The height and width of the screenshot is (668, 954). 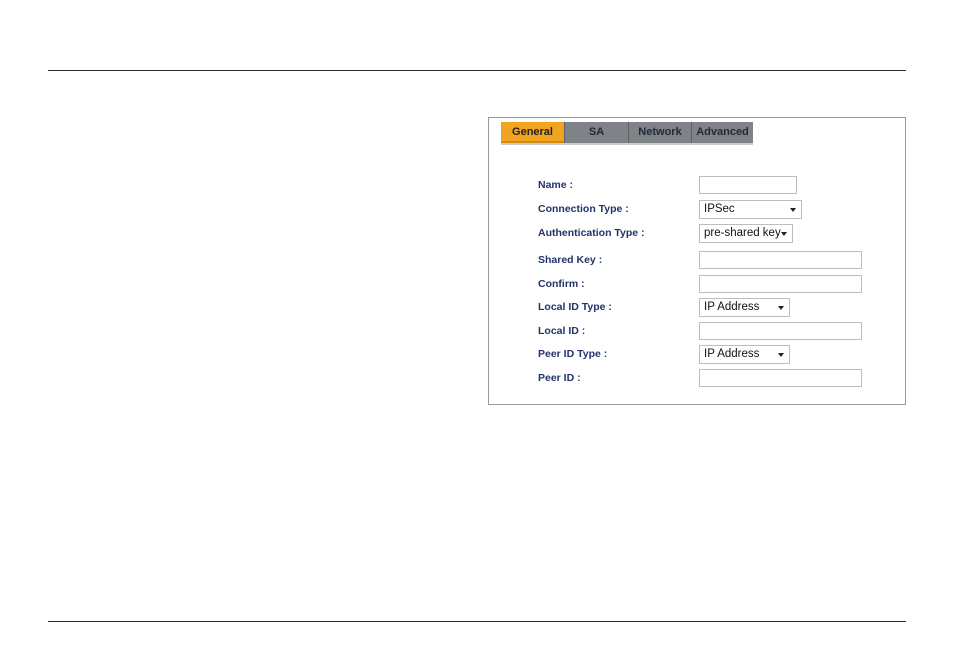 I want to click on tab-bar: General SA Network Advanced, so click(x=627, y=132).